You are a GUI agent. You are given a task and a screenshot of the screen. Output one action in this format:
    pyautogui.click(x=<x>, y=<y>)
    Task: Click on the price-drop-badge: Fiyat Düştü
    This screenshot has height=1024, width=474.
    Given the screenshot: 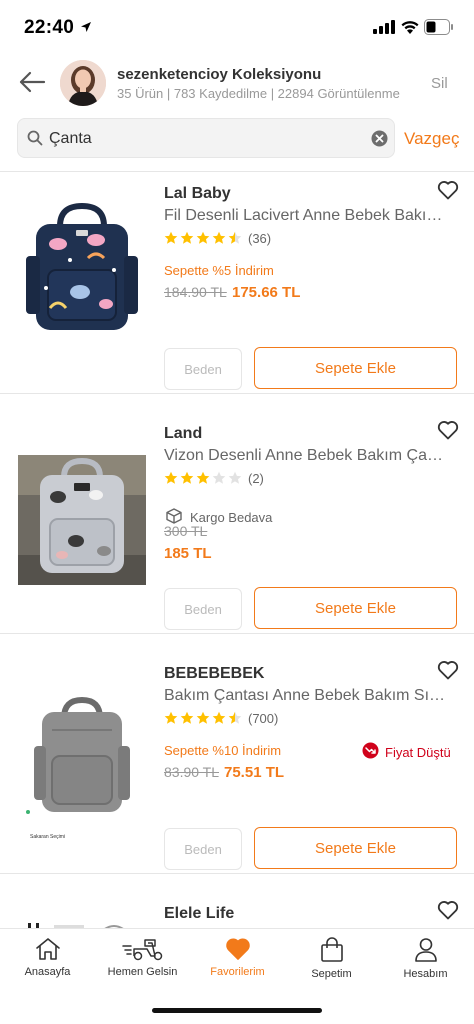 What is the action you would take?
    pyautogui.click(x=406, y=752)
    